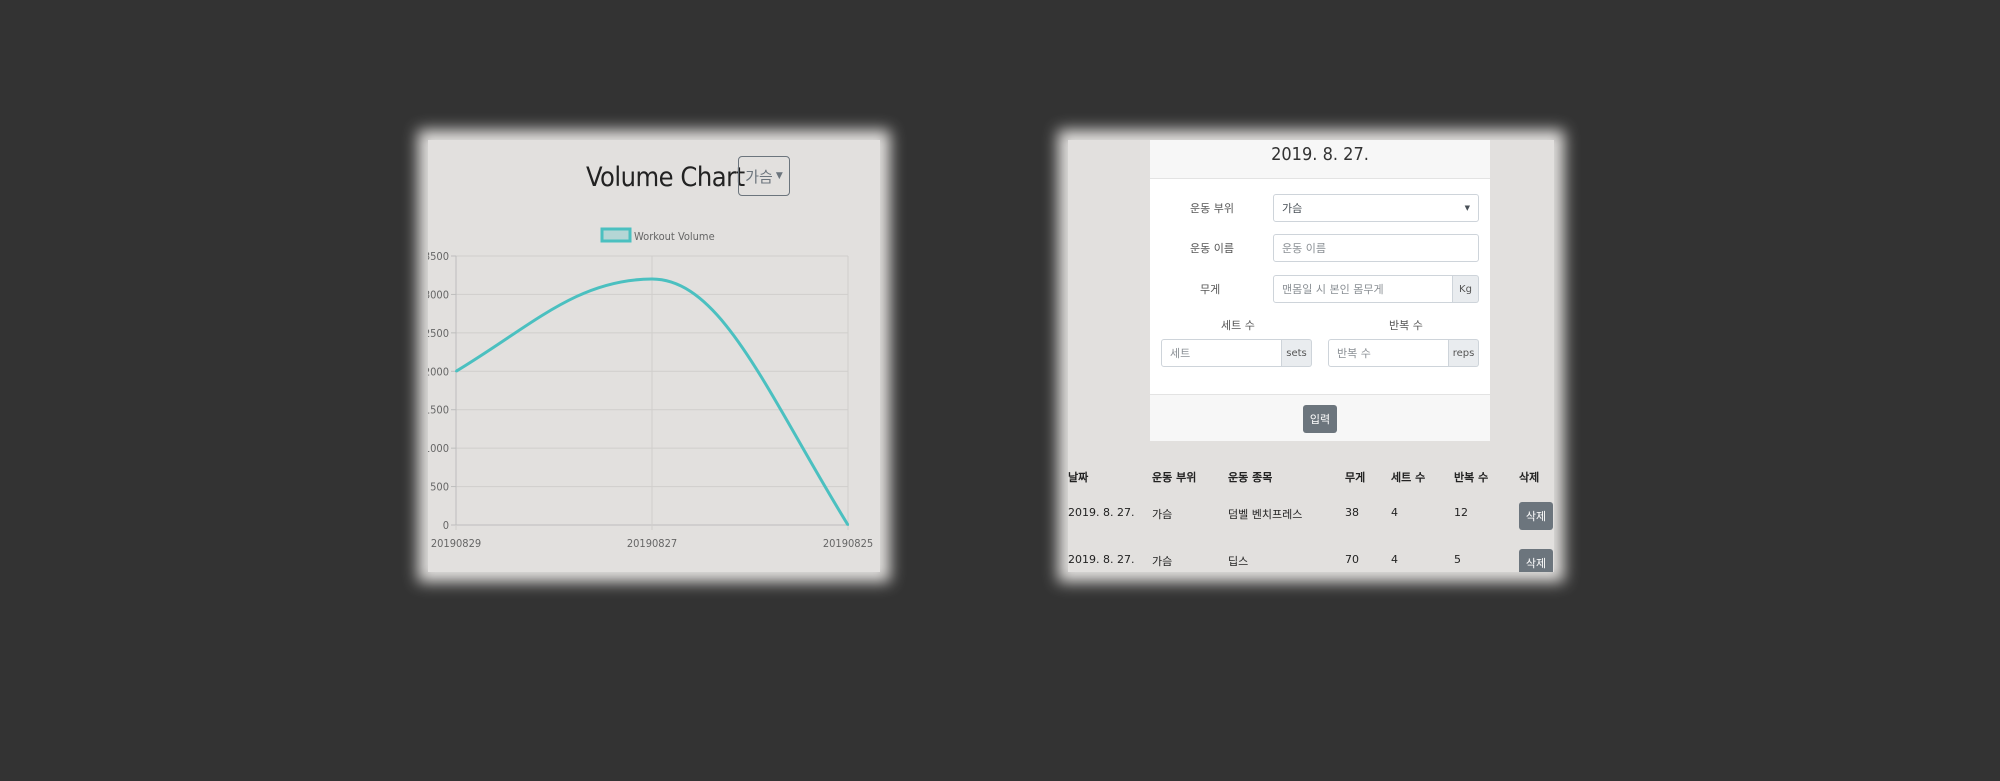 Image resolution: width=2000 pixels, height=781 pixels. Describe the element at coordinates (1238, 561) in the screenshot. I see `row2-exercise: 딥스` at that location.